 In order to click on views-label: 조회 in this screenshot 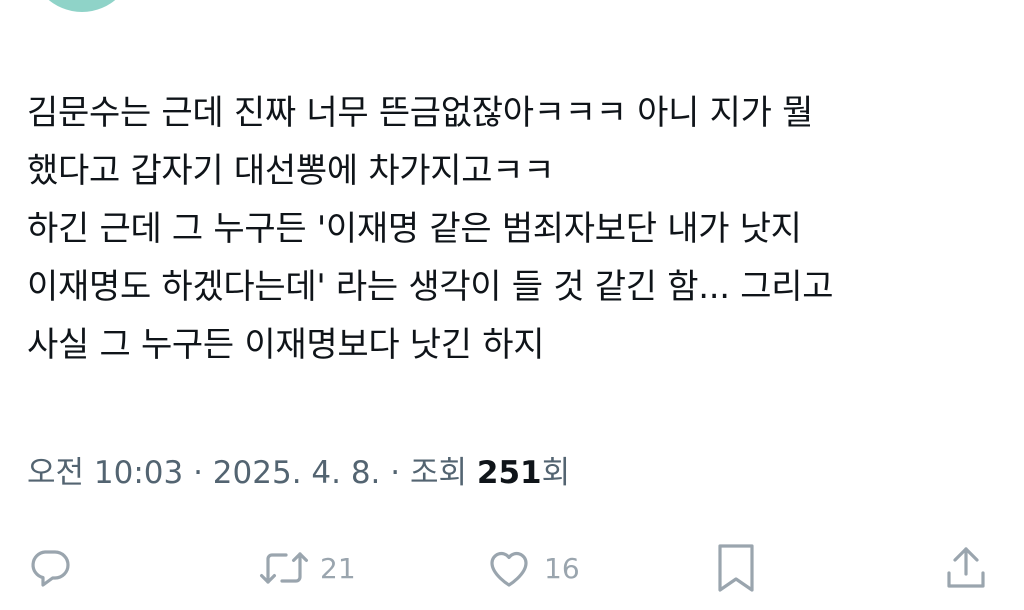, I will do `click(443, 473)`.